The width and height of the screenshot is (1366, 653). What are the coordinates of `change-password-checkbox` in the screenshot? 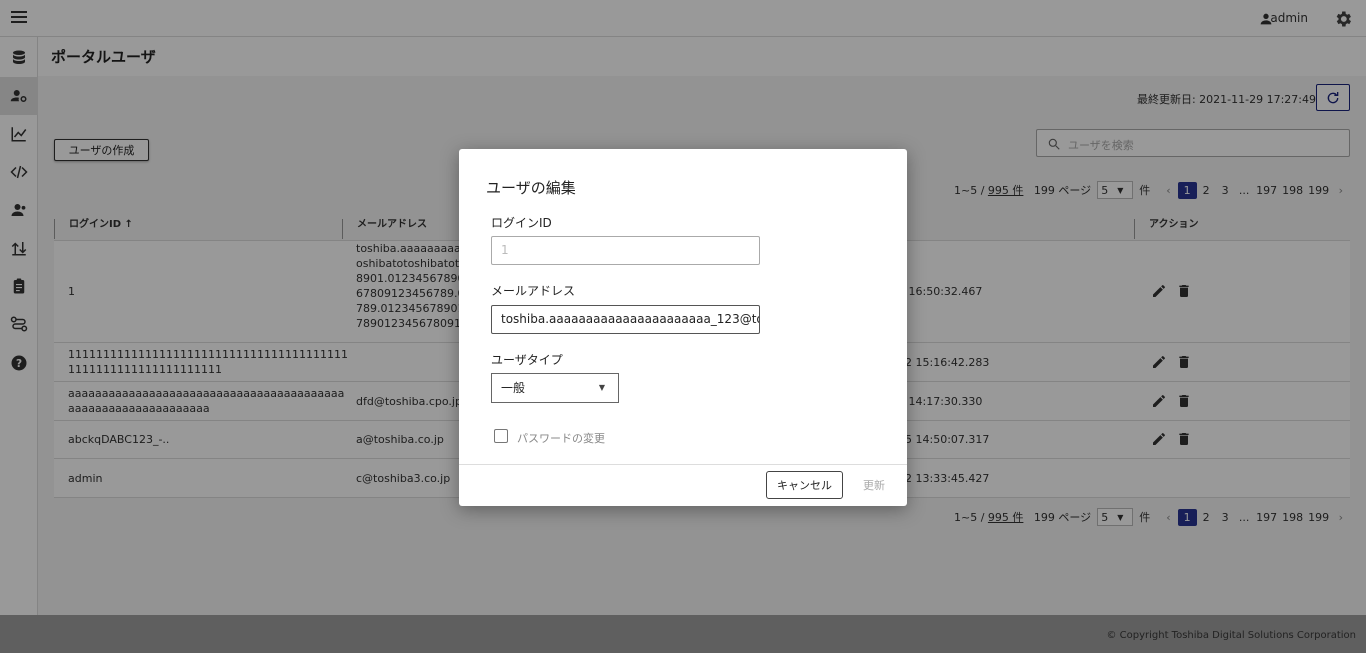 It's located at (501, 436).